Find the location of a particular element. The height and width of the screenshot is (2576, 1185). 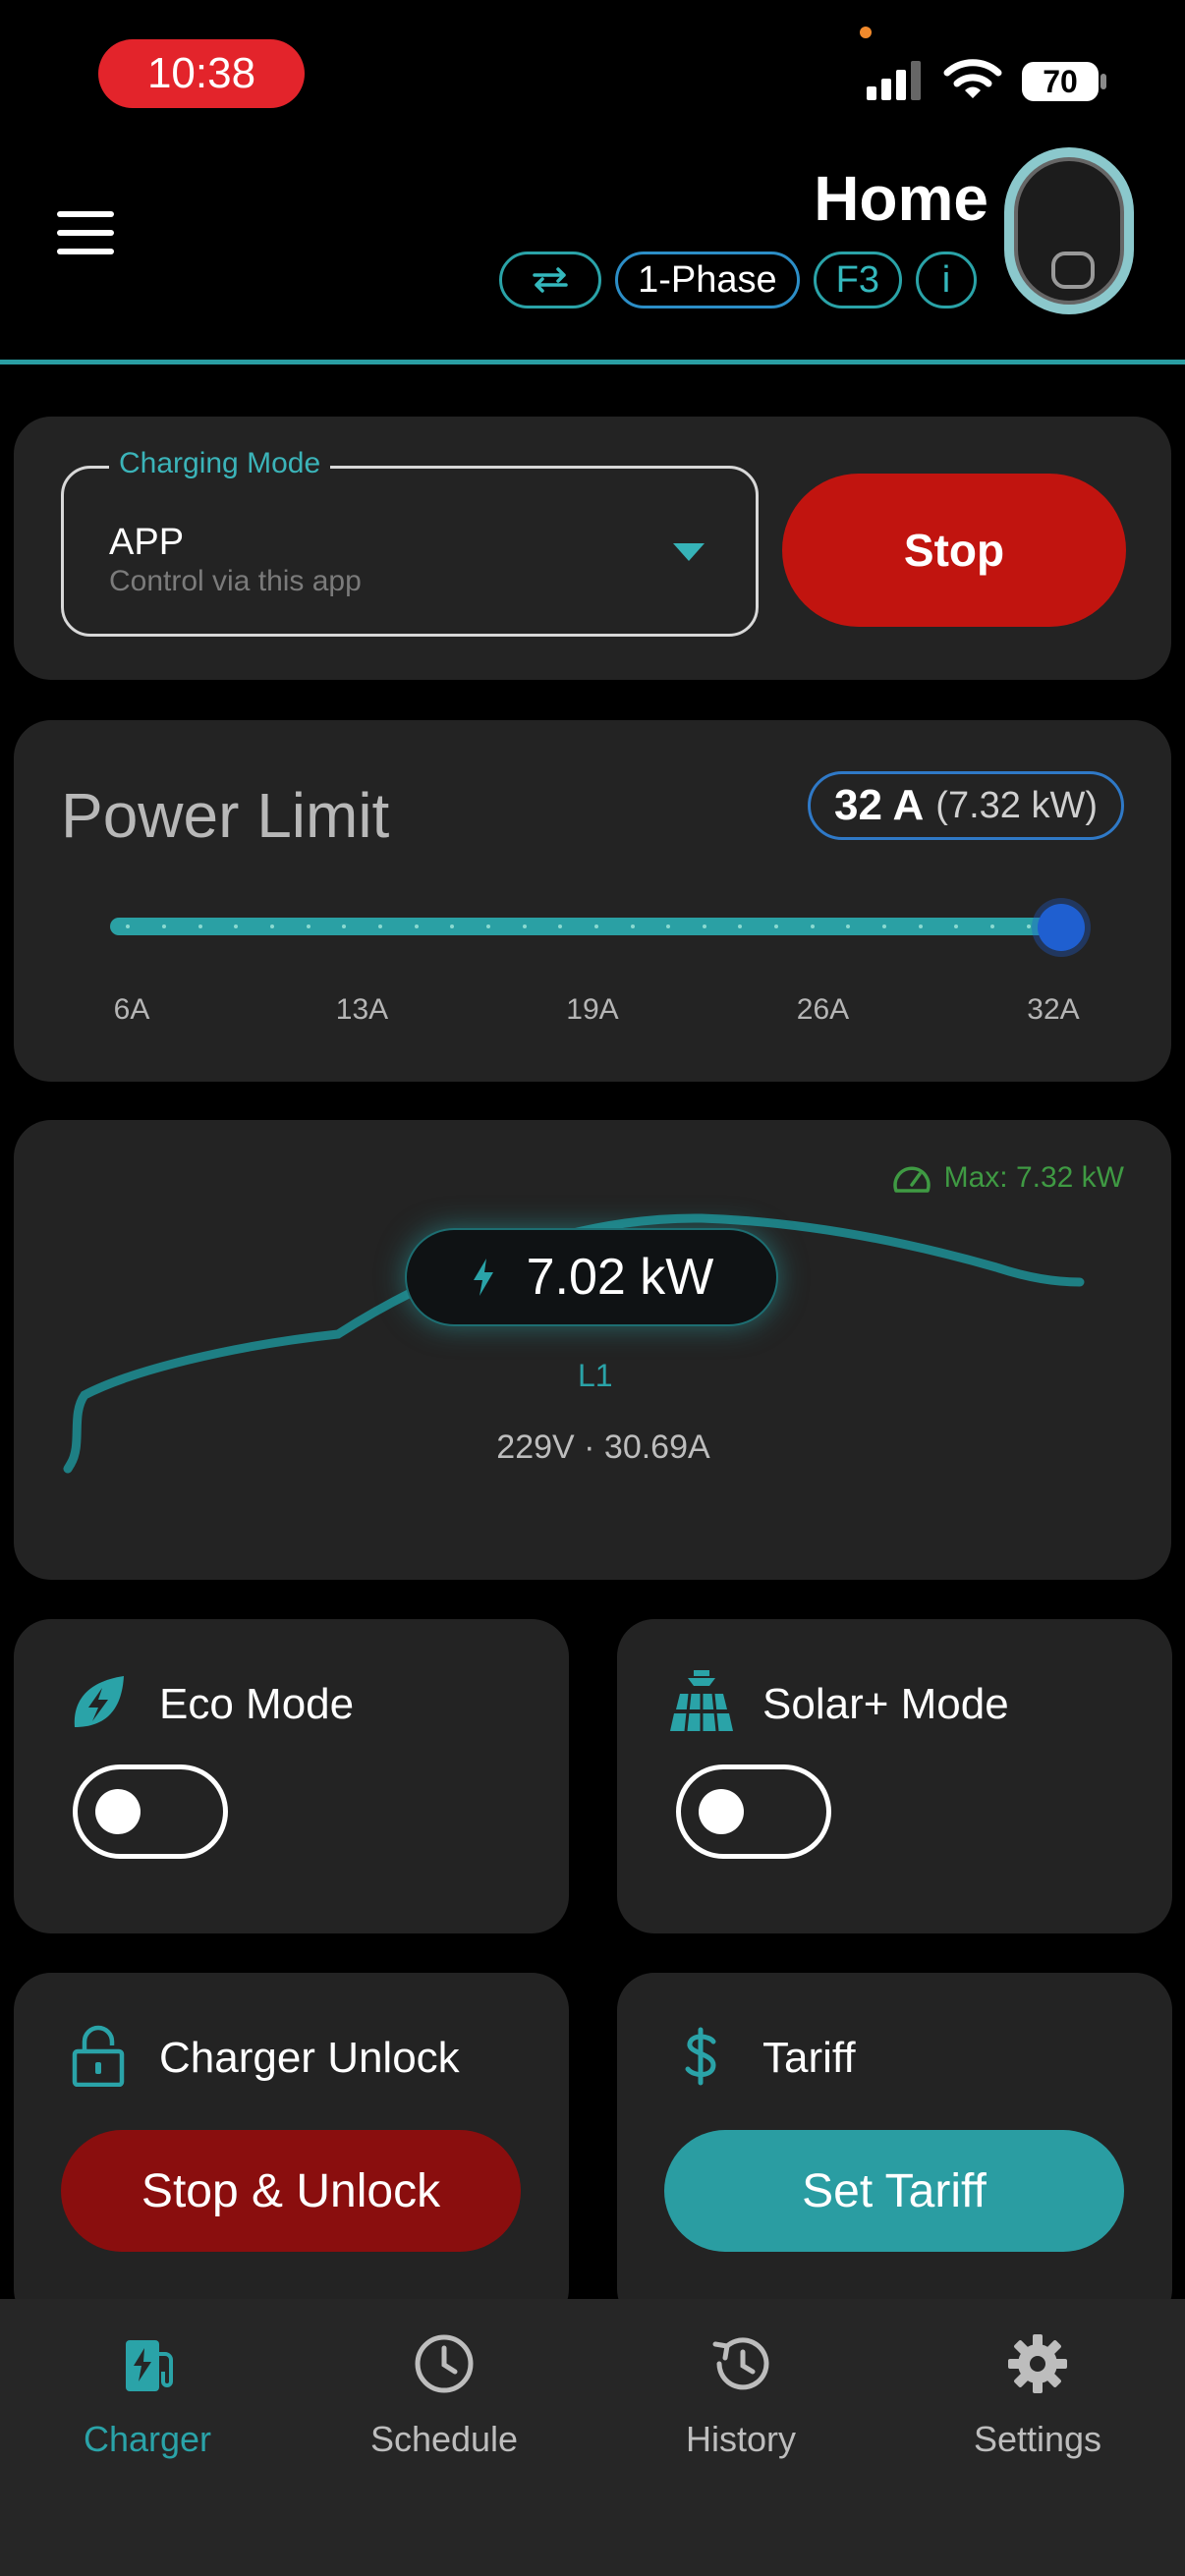

tick-label: 32A is located at coordinates (1053, 1009).